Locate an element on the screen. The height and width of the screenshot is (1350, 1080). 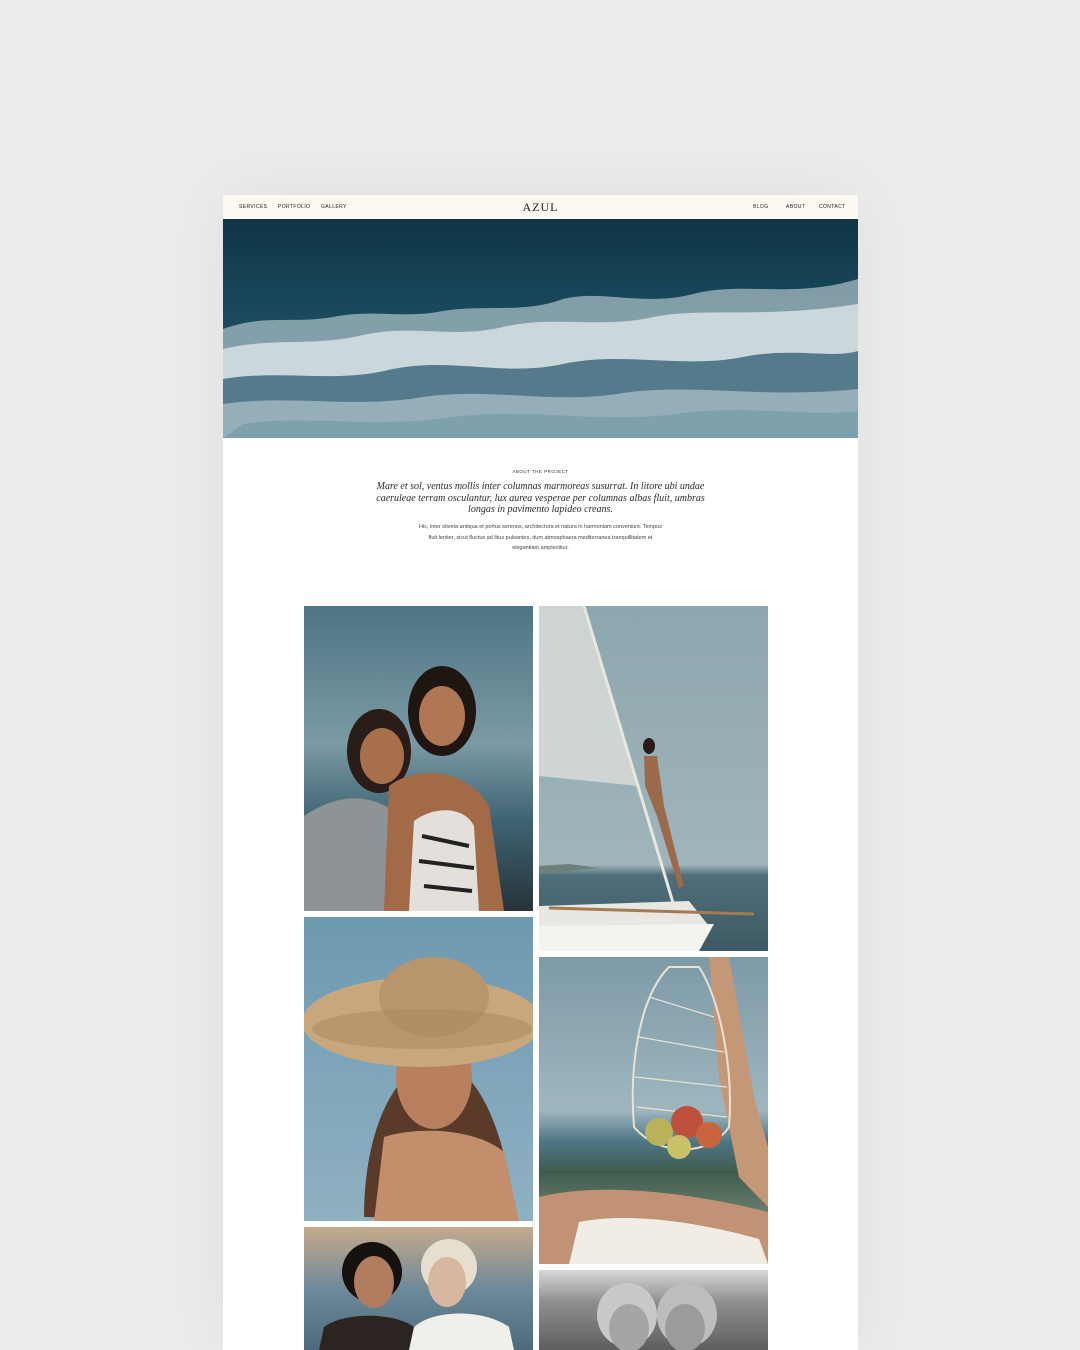
gallery-photo-fruit-net-bag is located at coordinates (653, 1110).